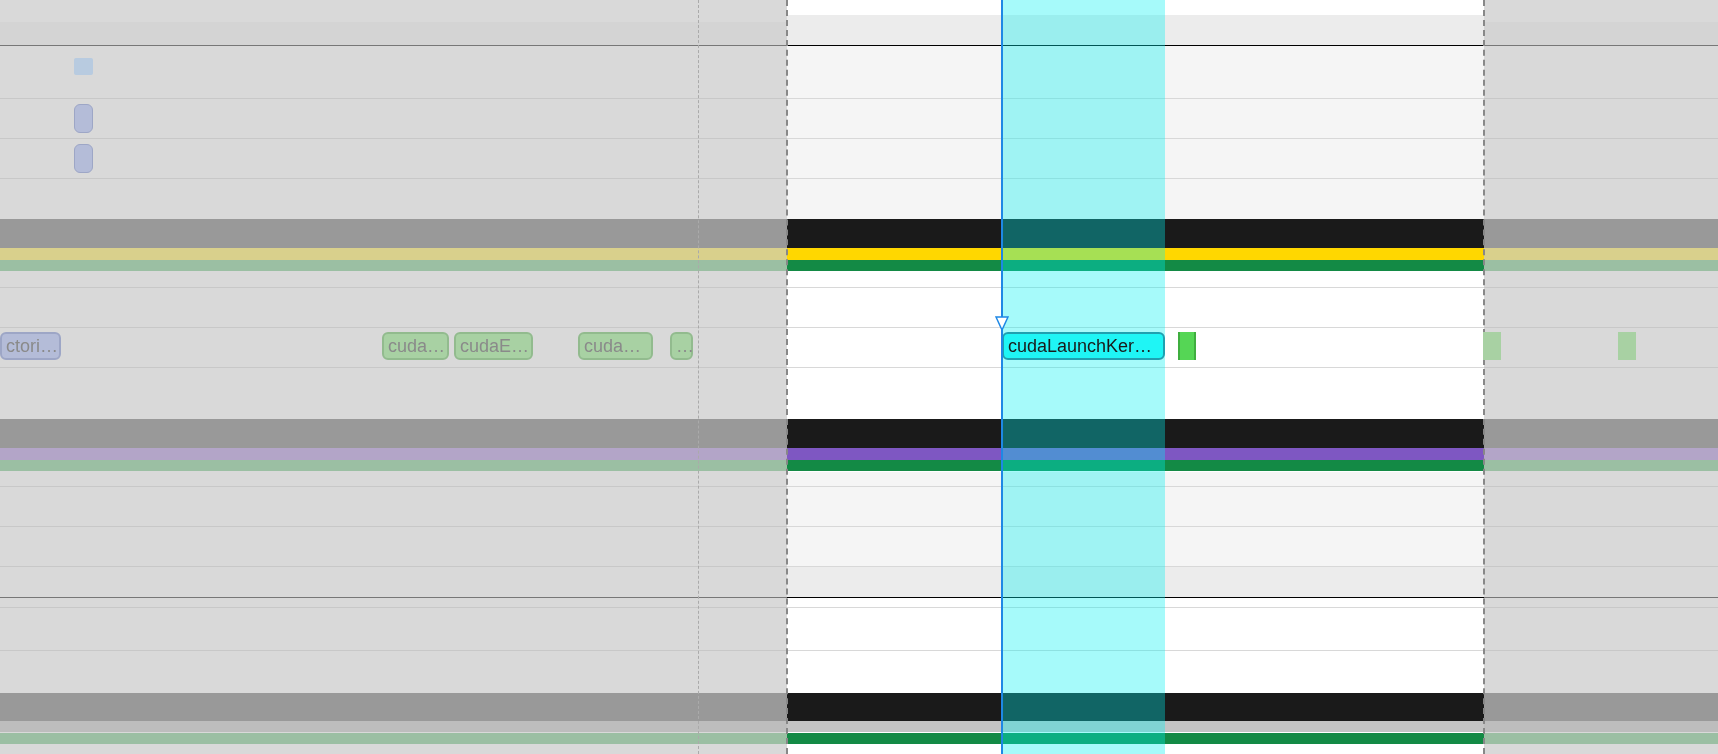 The height and width of the screenshot is (754, 1718). What do you see at coordinates (83, 66) in the screenshot?
I see `square-icon` at bounding box center [83, 66].